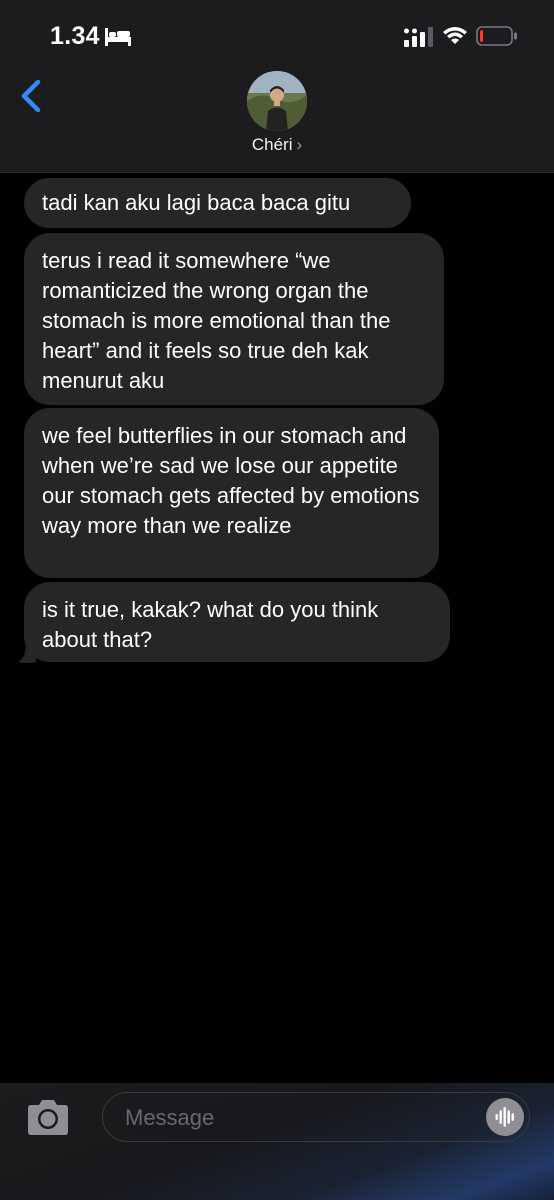 The width and height of the screenshot is (554, 1200). I want to click on voice-waveform-icon, so click(504, 1117).